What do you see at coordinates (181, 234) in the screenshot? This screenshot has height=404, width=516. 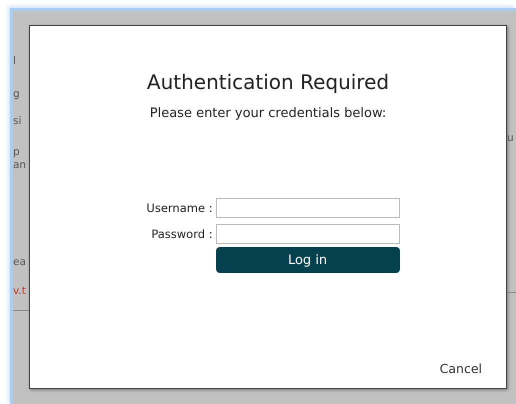 I see `field-label: Password :` at bounding box center [181, 234].